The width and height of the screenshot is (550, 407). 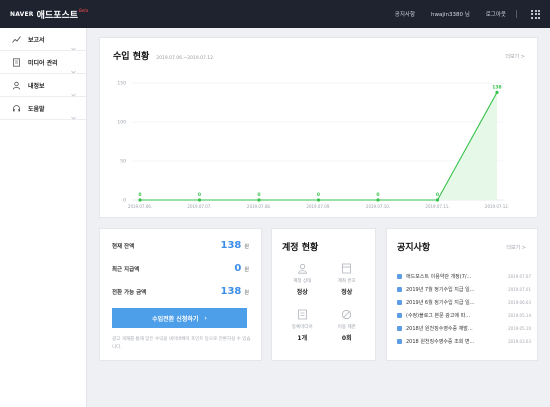 I want to click on registered-media-cell: 등록미디어 1개, so click(x=302, y=325).